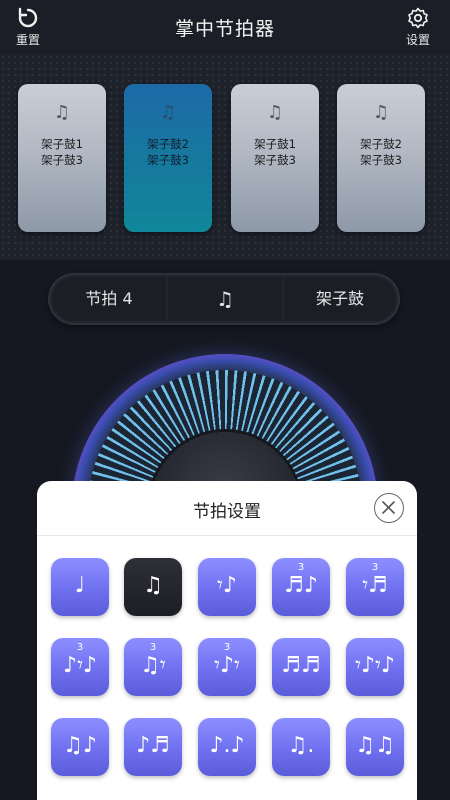  I want to click on rhythm-option-glyph: ♫♪, so click(80, 745).